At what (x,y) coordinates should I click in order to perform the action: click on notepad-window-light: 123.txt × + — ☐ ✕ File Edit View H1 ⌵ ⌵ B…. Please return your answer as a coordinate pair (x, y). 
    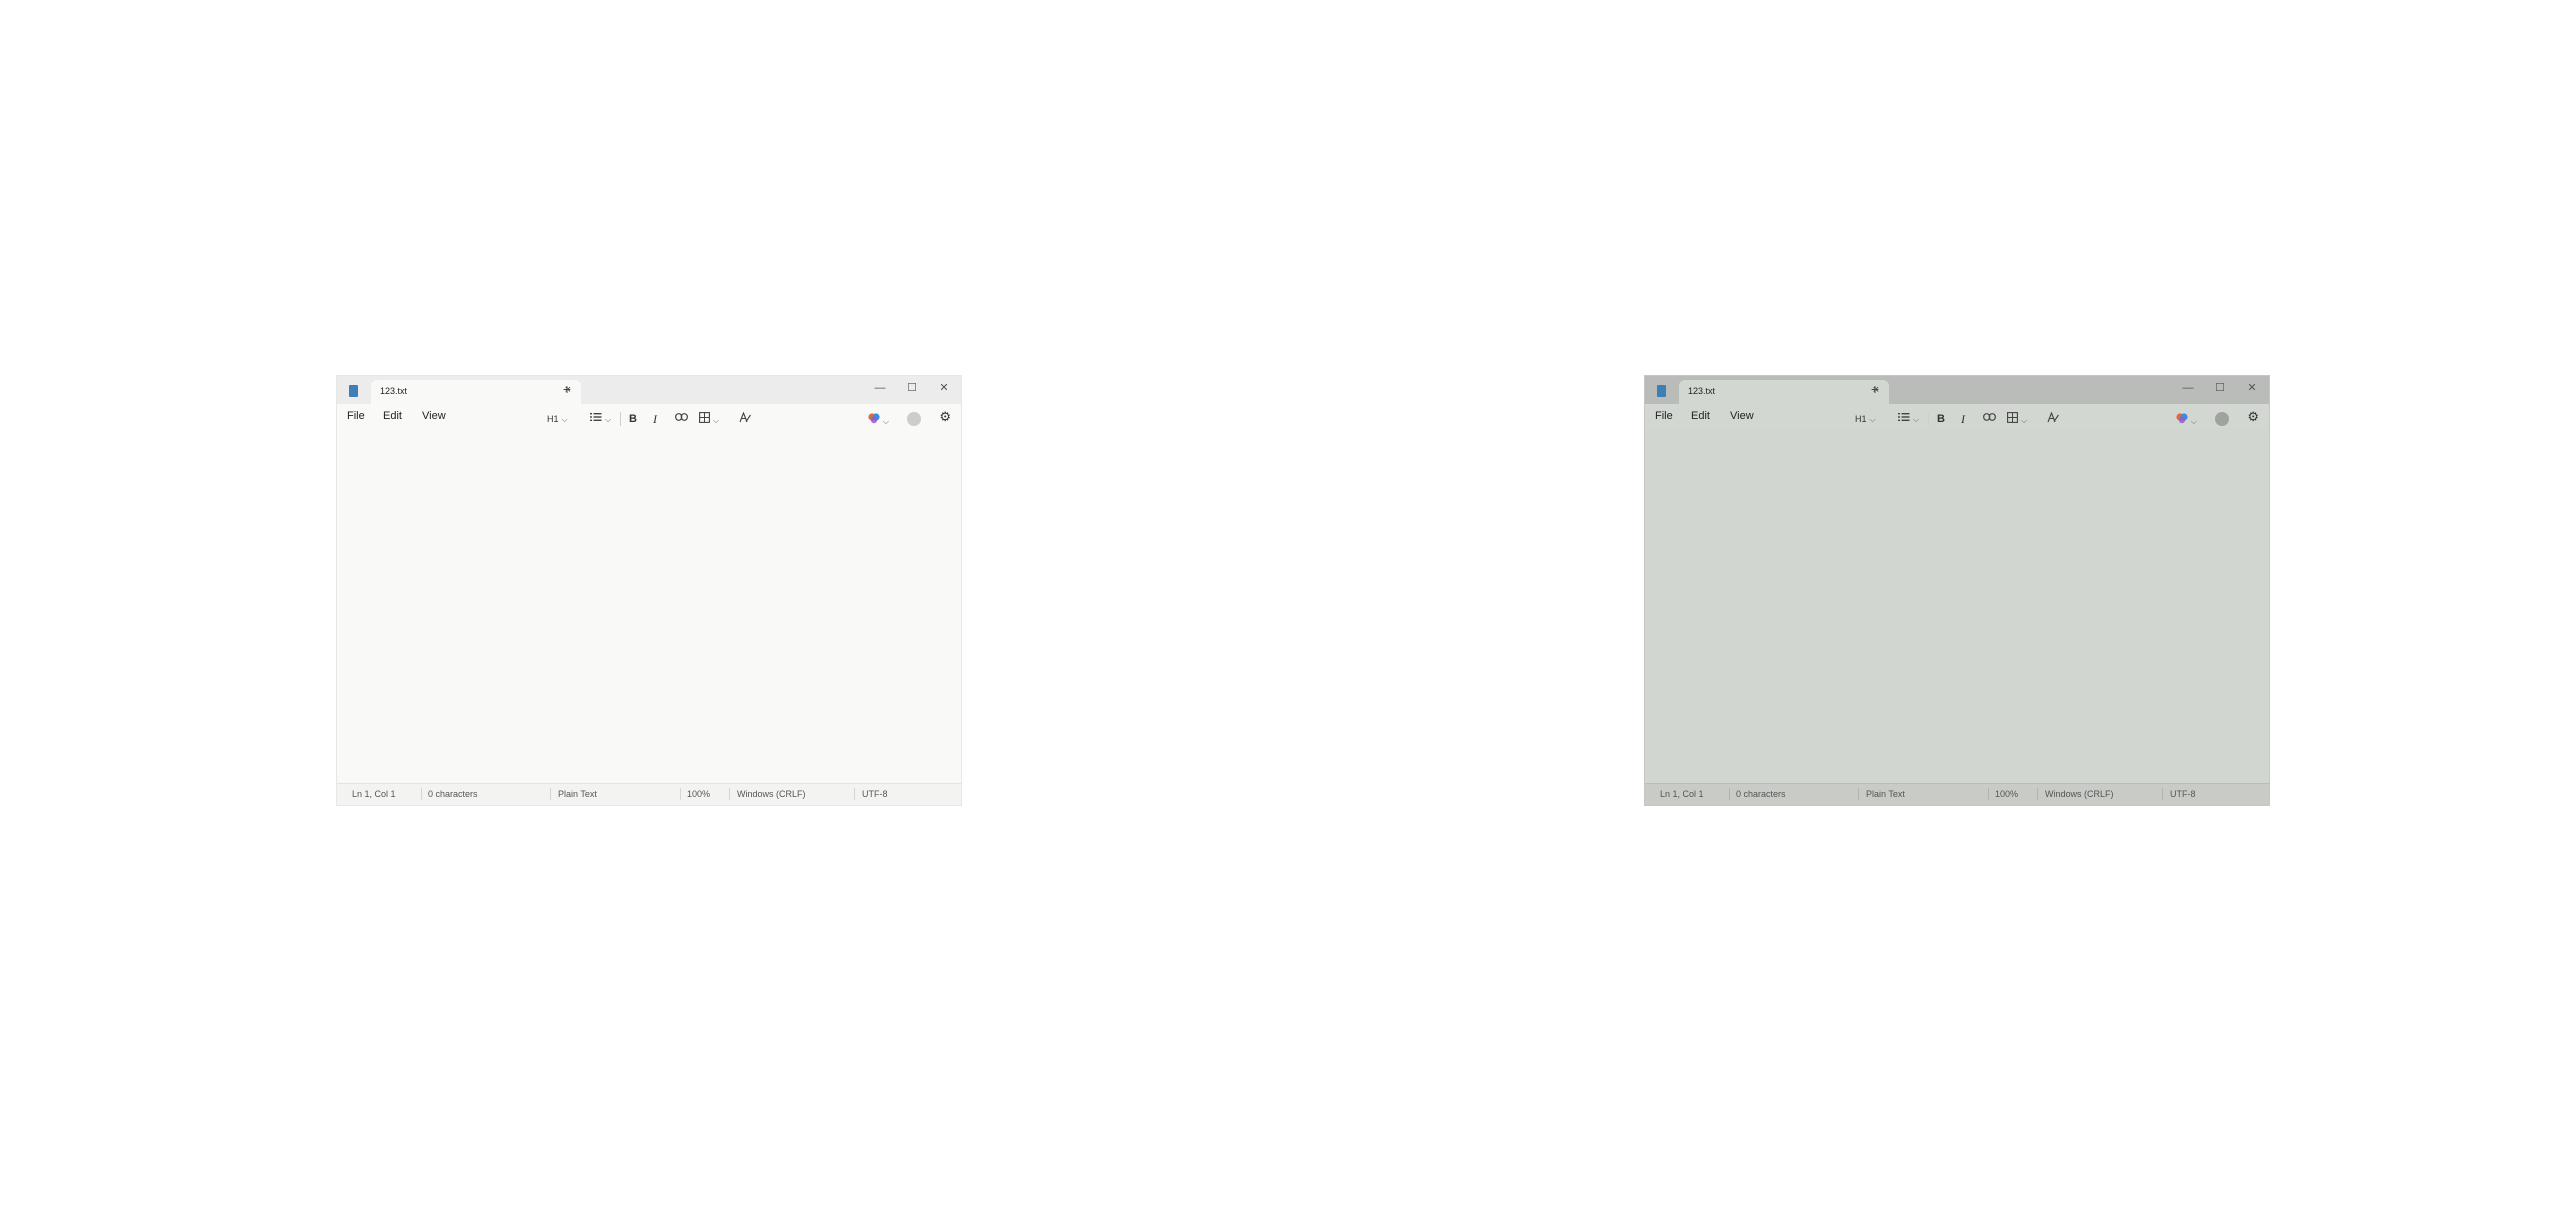
    Looking at the image, I should click on (649, 590).